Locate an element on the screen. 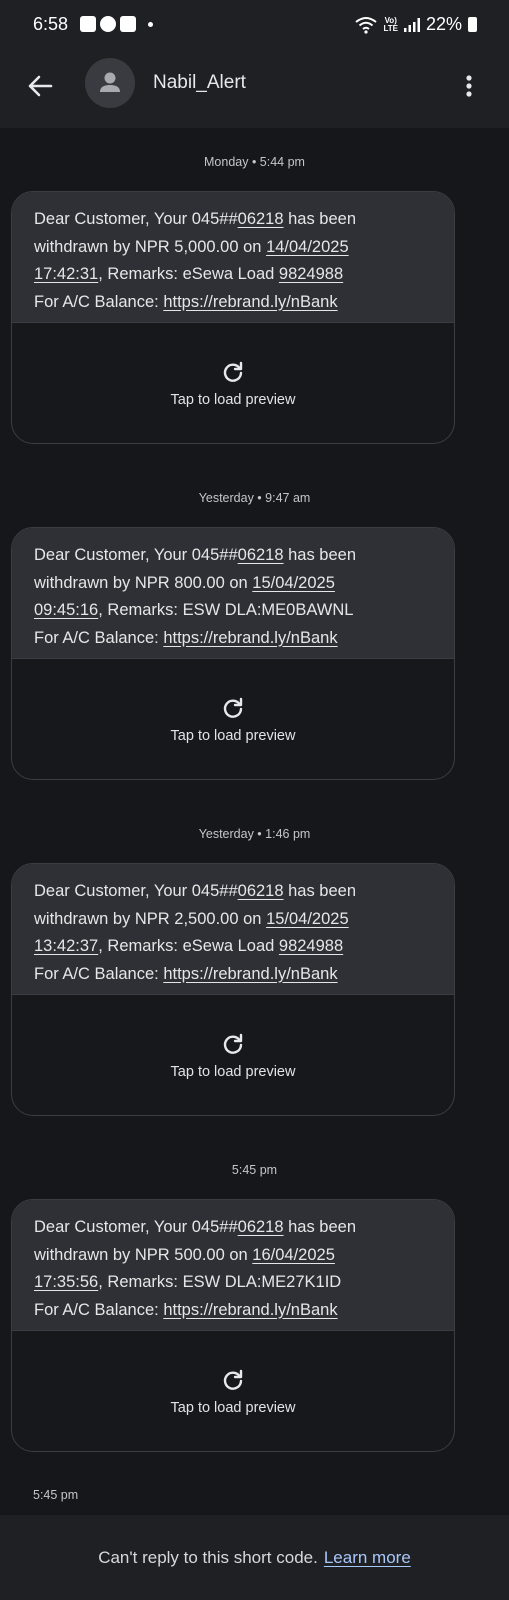 This screenshot has width=509, height=1600. conversation-header: Nabil_Alert is located at coordinates (254, 89).